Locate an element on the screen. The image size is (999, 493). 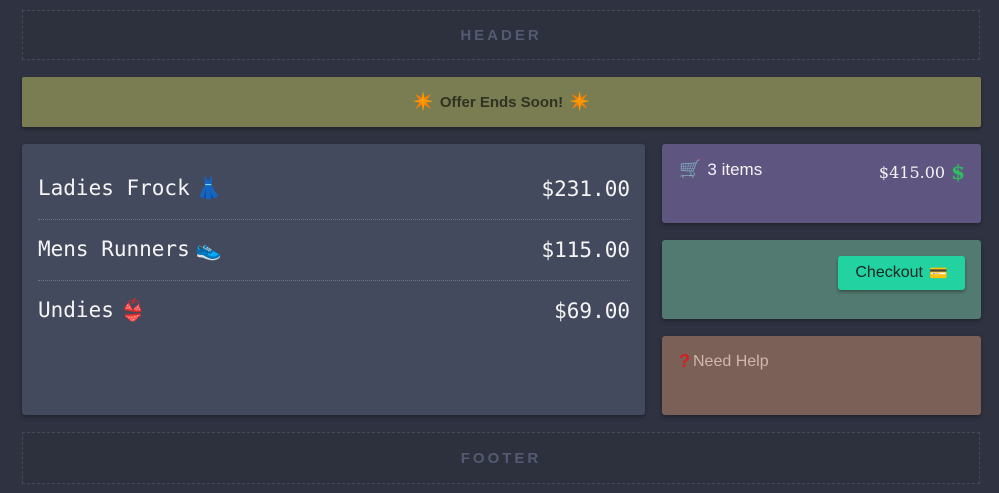
checkout-button: Checkout 💳 is located at coordinates (901, 273).